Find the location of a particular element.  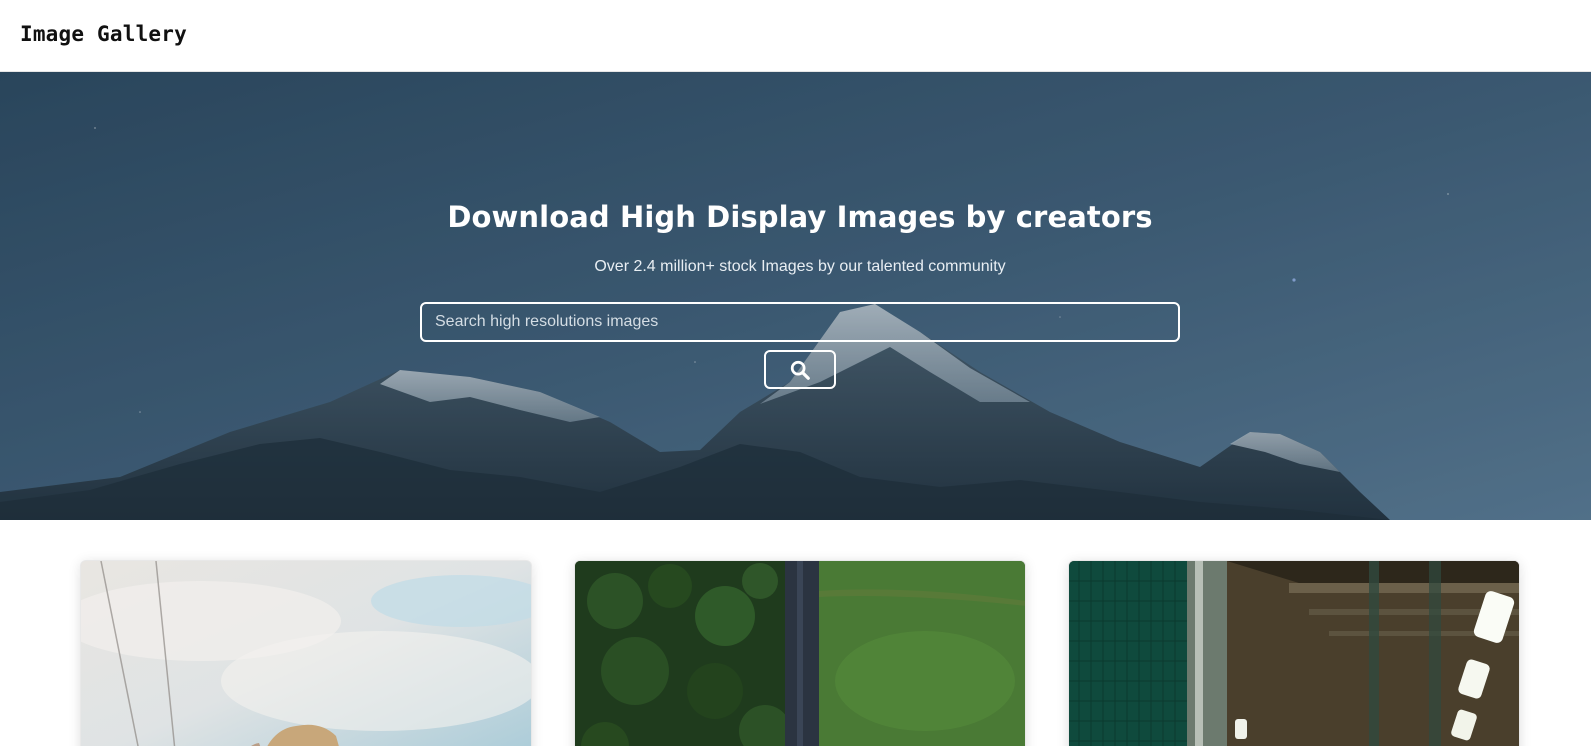

gallery-card-person is located at coordinates (306, 653).